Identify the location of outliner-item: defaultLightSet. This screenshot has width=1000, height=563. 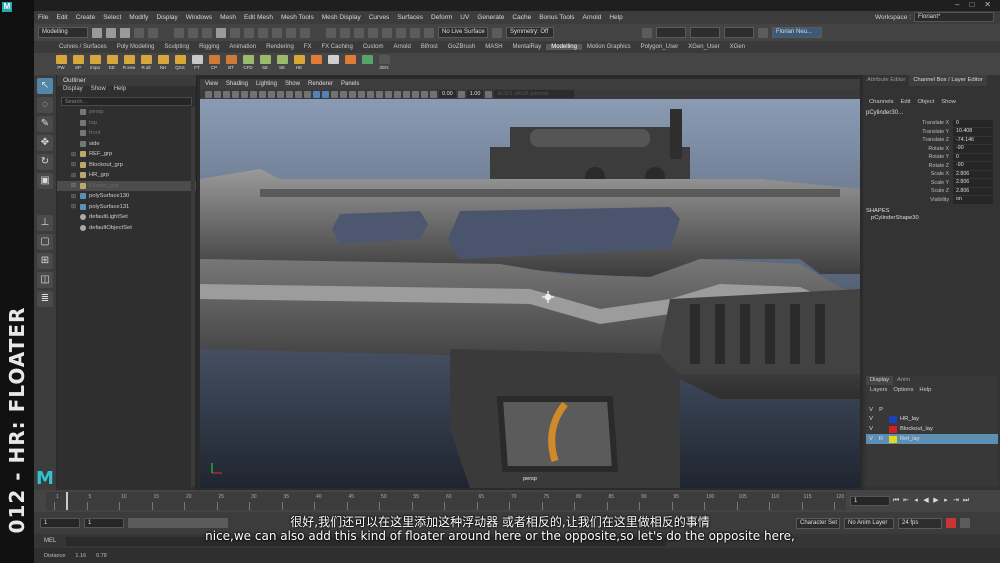
(126, 217).